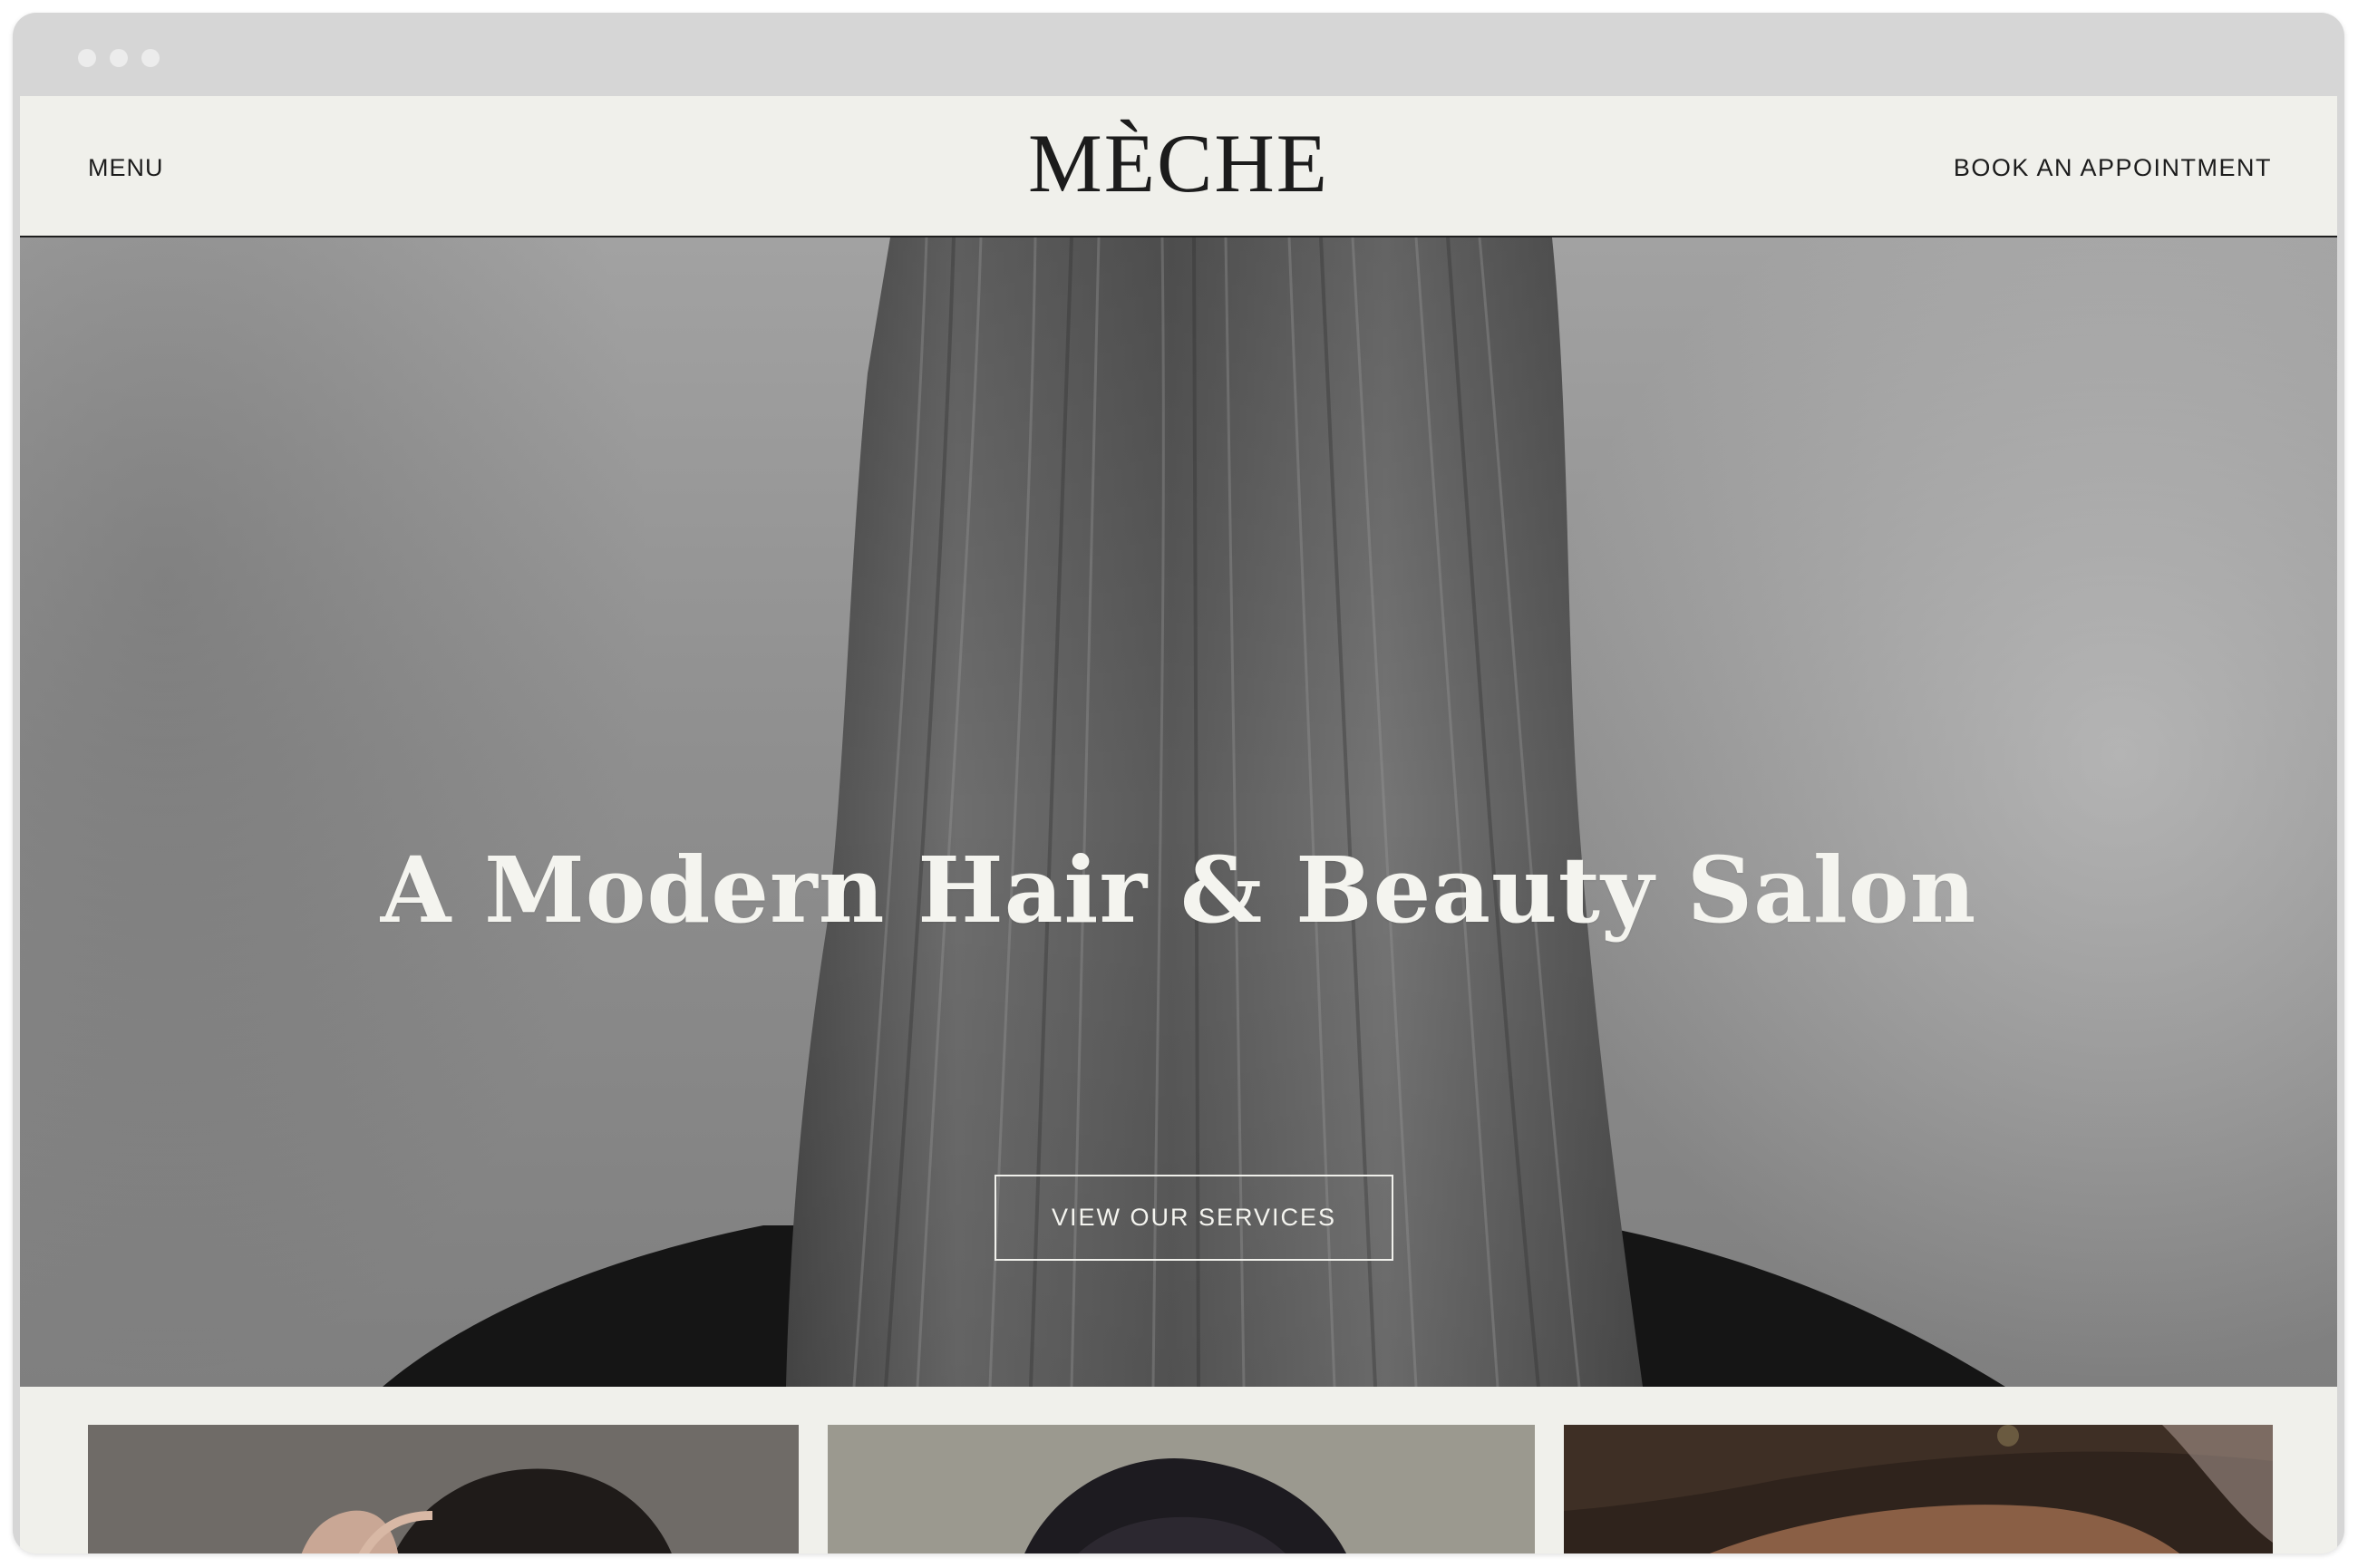 Image resolution: width=2358 pixels, height=1568 pixels. I want to click on gallery-tile-dark-hair-portrait, so click(1181, 1489).